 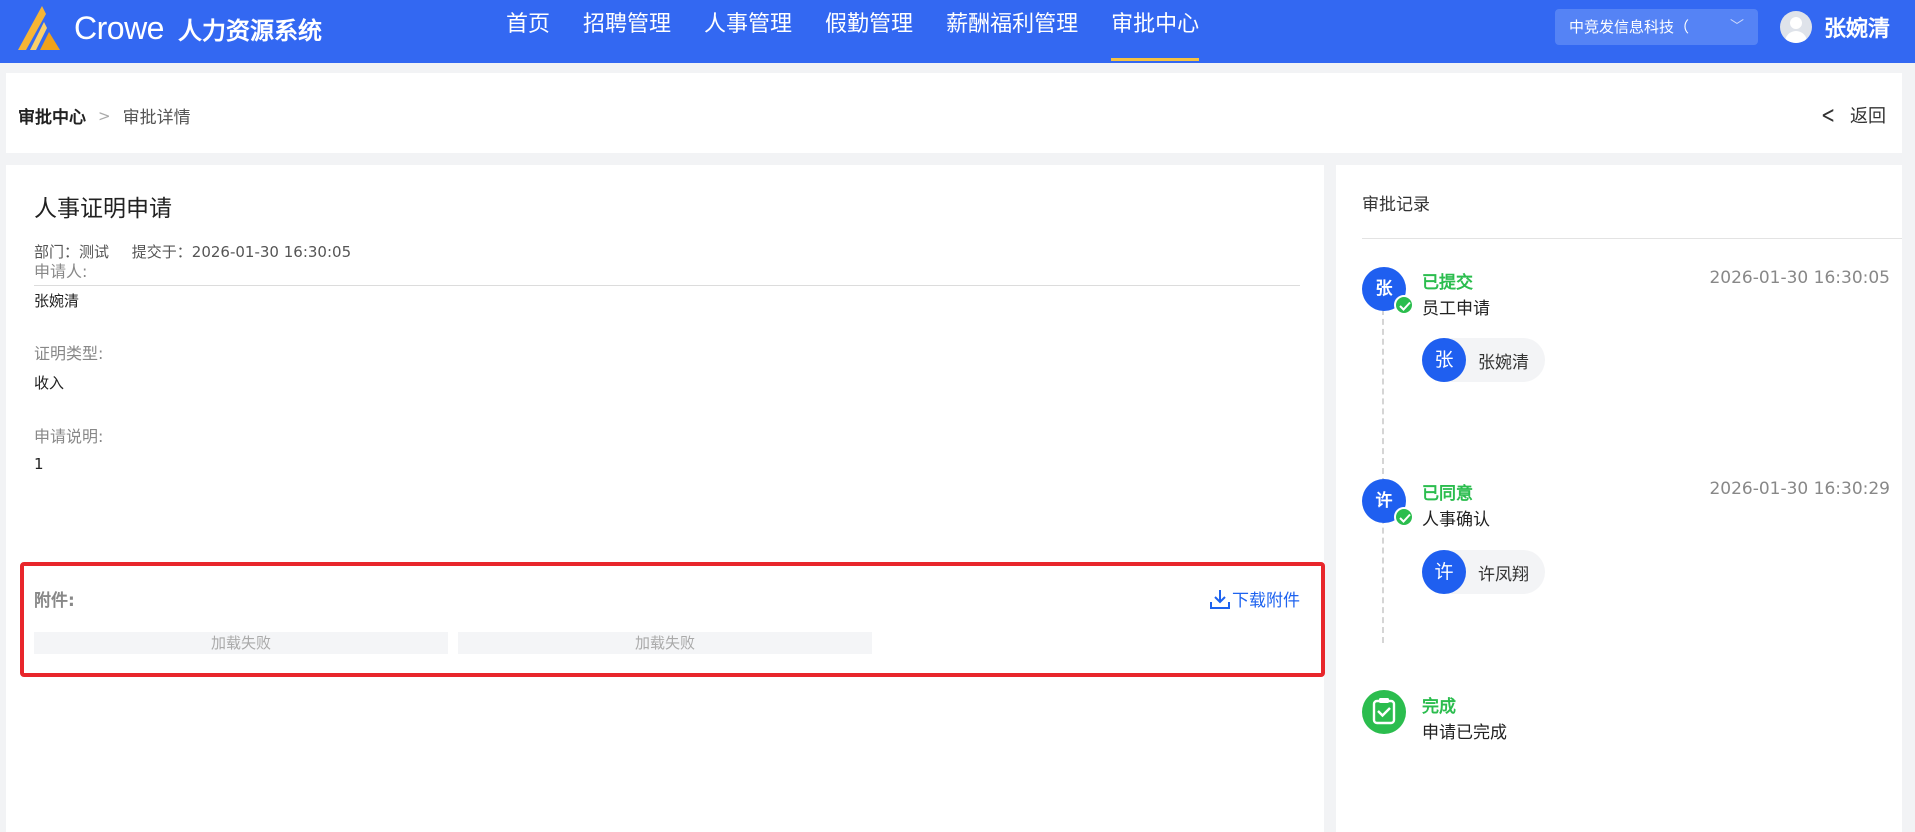 I want to click on back-button: < 返回, so click(x=1852, y=115).